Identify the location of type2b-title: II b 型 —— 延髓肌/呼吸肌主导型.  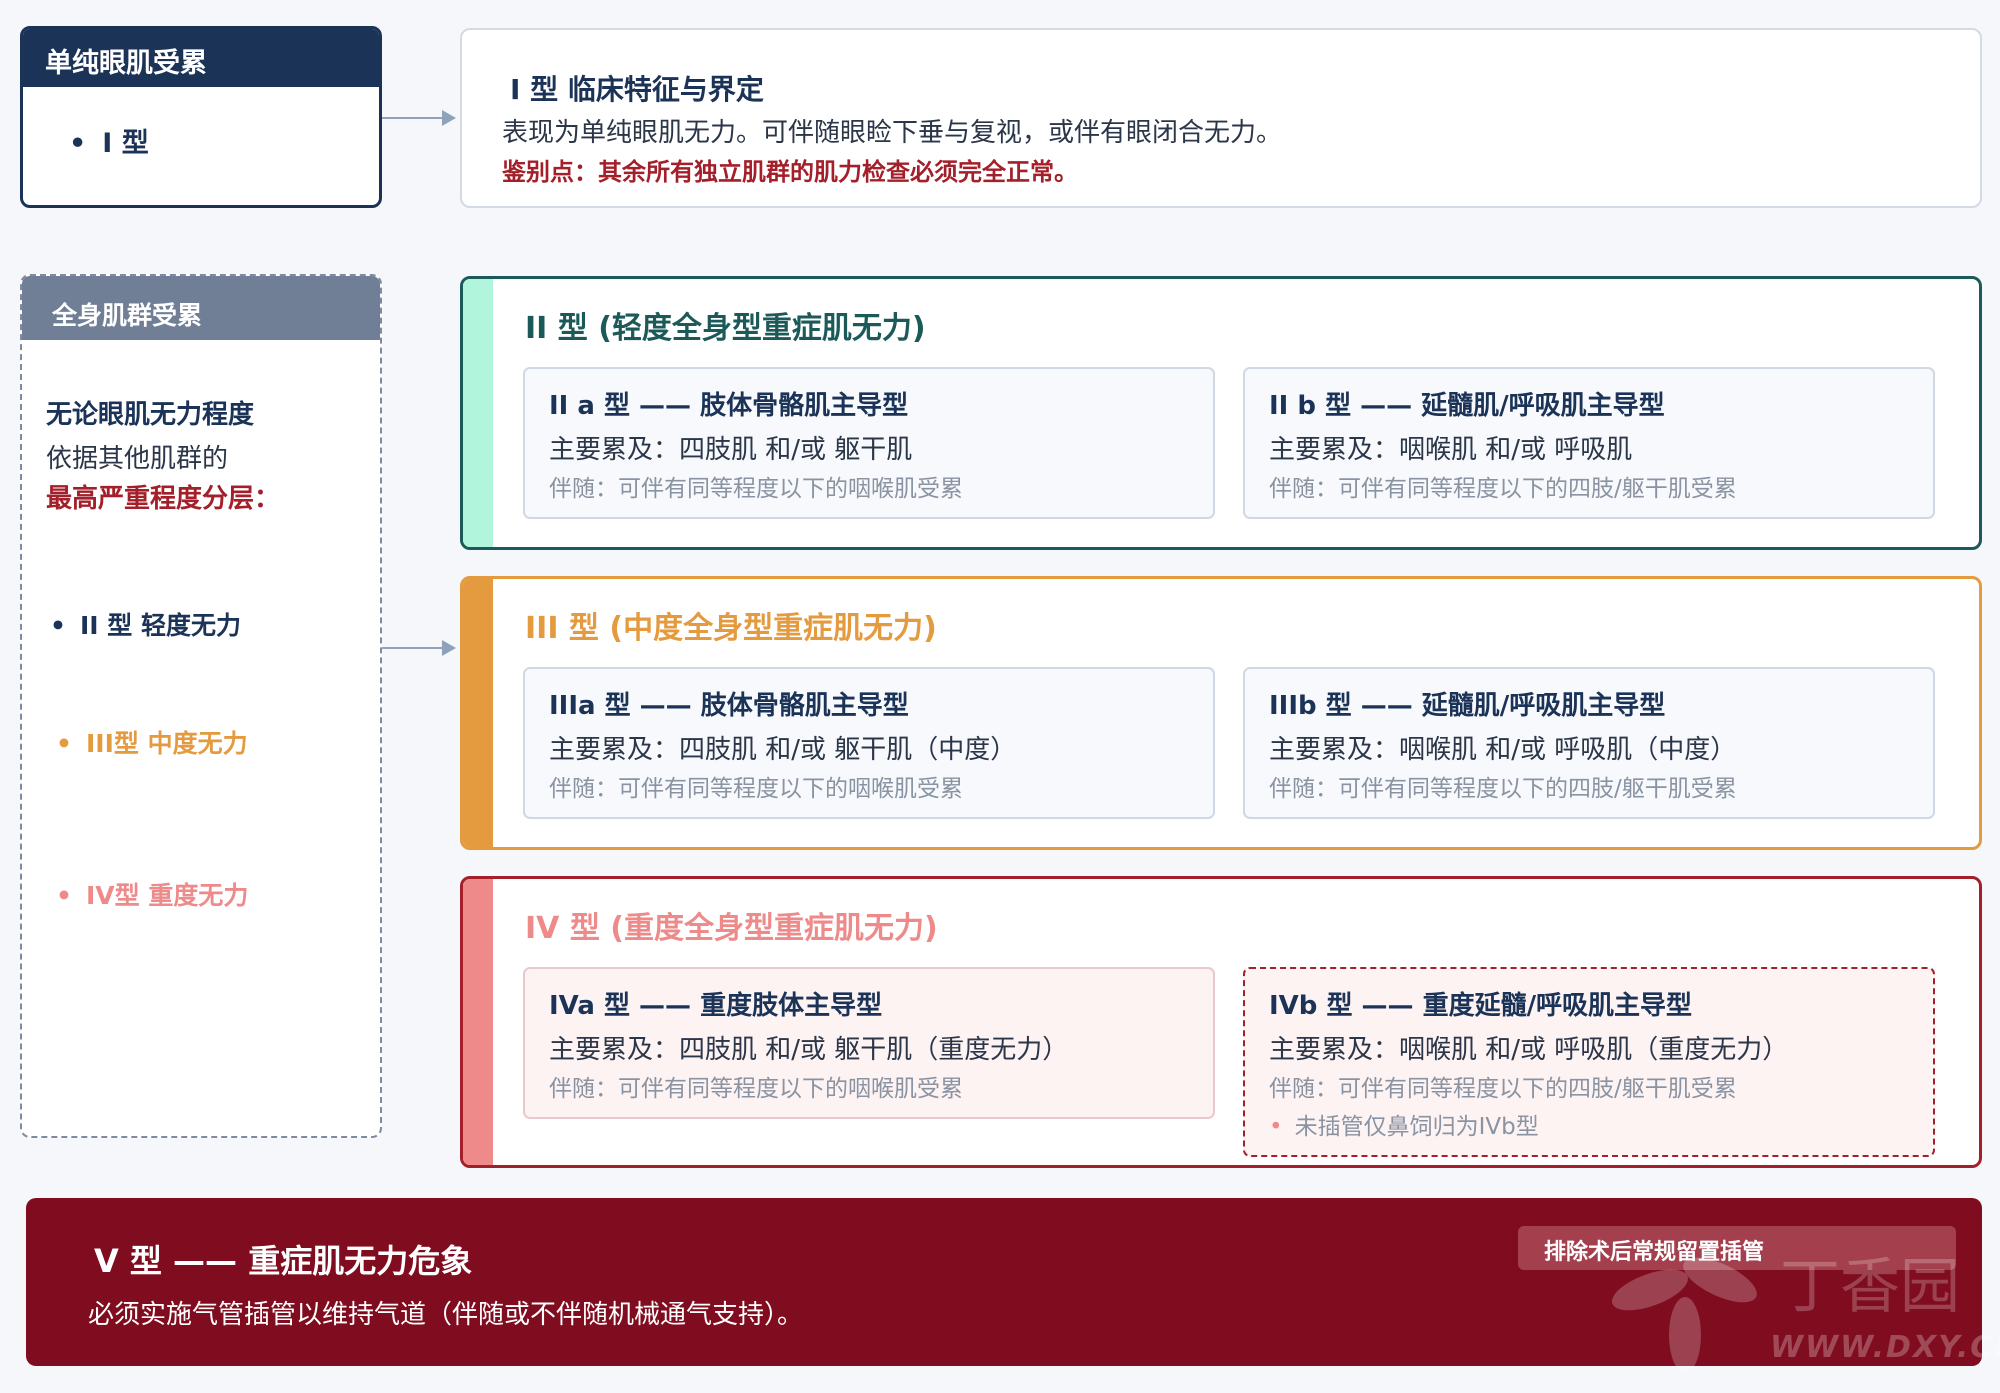
(1467, 406).